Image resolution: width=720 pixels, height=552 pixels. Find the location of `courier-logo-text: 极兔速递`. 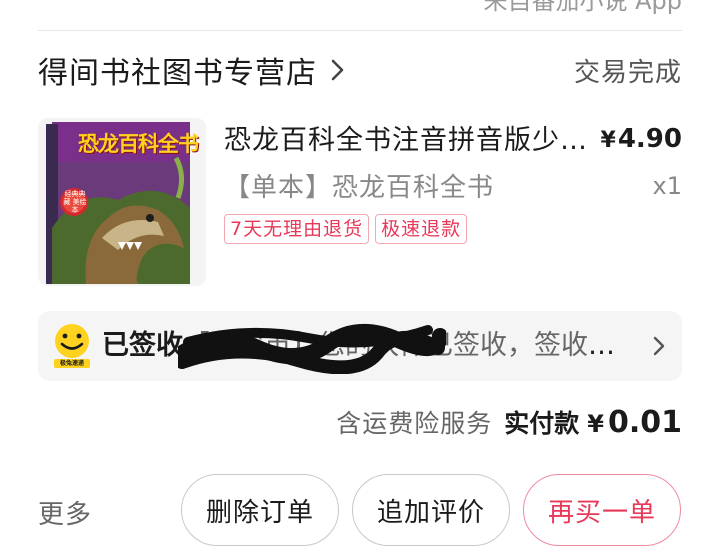

courier-logo-text: 极兔速递 is located at coordinates (71, 363).